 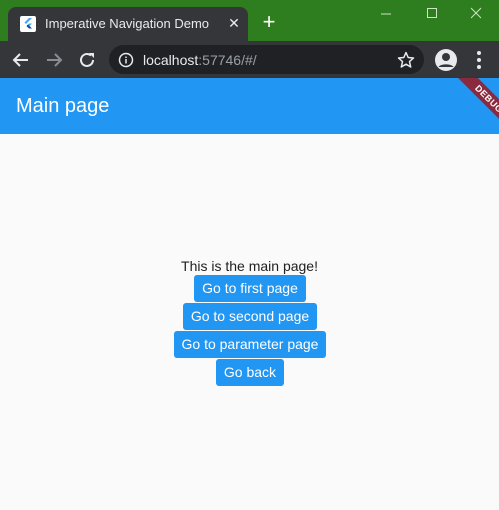 I want to click on go-to-first-page-button: Go to first page, so click(x=250, y=288).